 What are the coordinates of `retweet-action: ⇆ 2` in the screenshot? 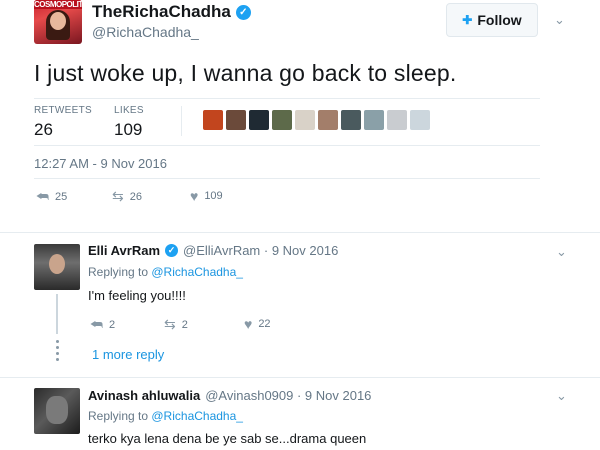 It's located at (176, 324).